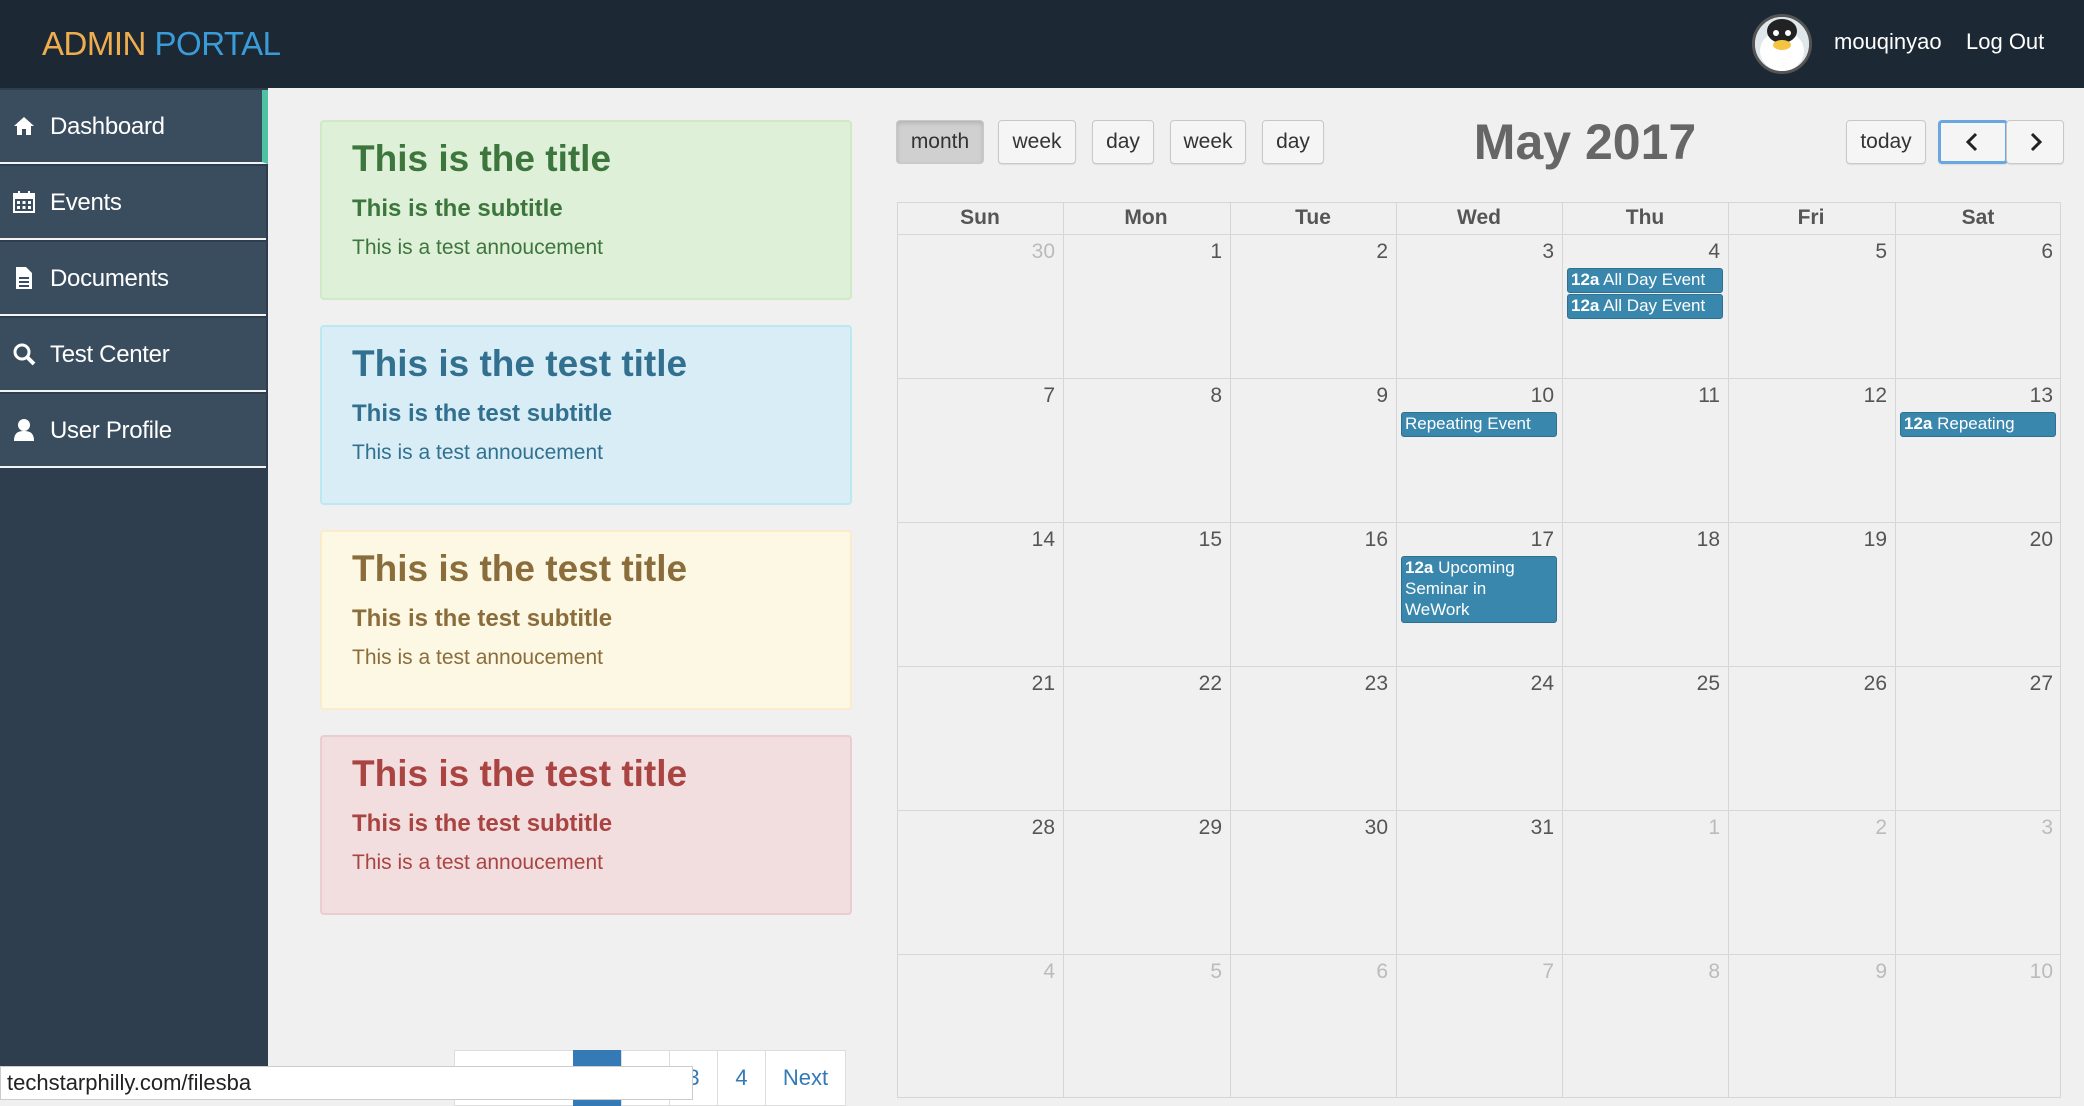  What do you see at coordinates (1700, 396) in the screenshot?
I see `day-number: 11` at bounding box center [1700, 396].